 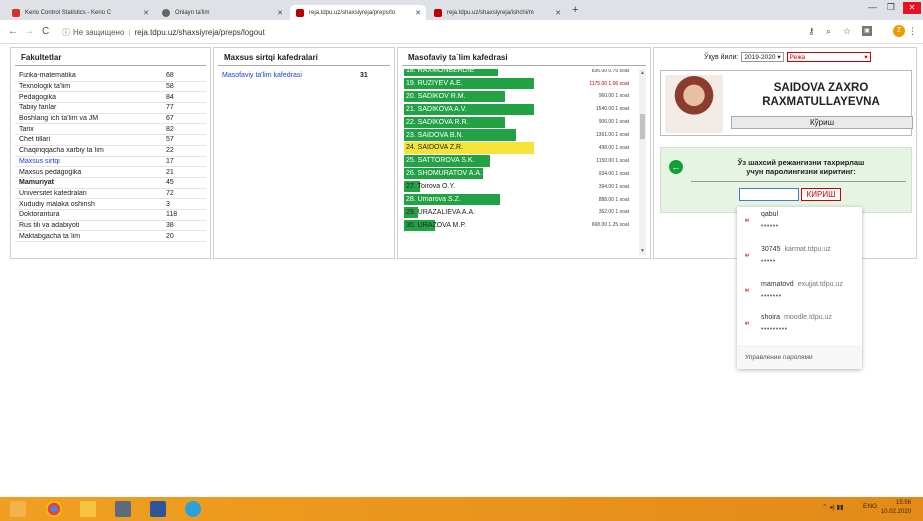 What do you see at coordinates (68, 12) in the screenshot?
I see `tab-title: Kerio Control Statistics - Kerio C` at bounding box center [68, 12].